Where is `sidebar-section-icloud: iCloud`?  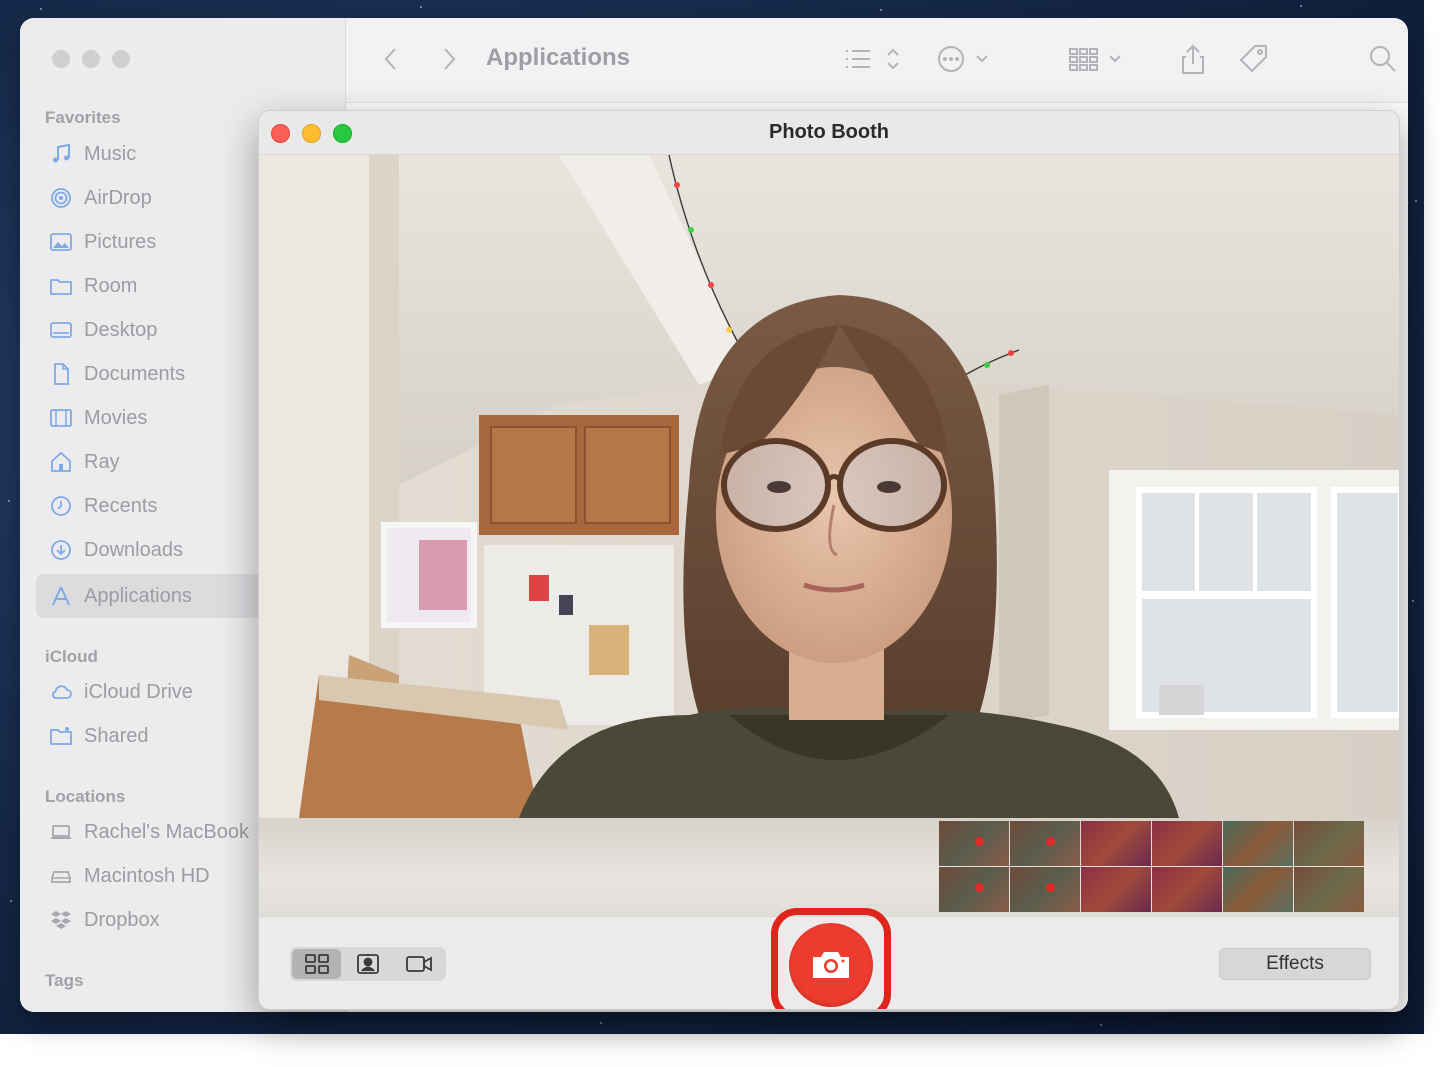
sidebar-section-icloud: iCloud is located at coordinates (71, 656).